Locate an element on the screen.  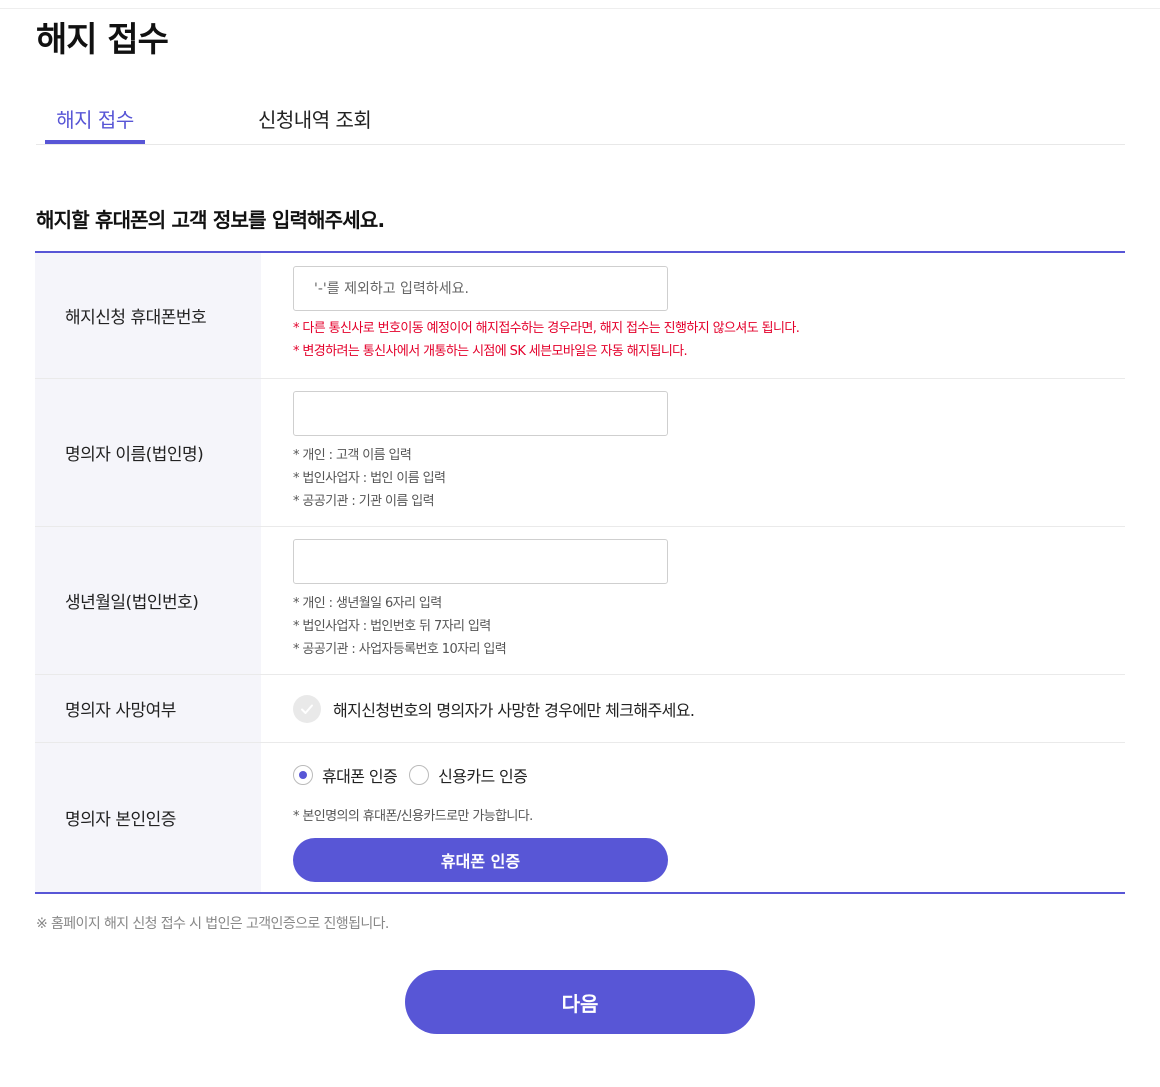
page-title: 해지 접수 is located at coordinates (102, 40).